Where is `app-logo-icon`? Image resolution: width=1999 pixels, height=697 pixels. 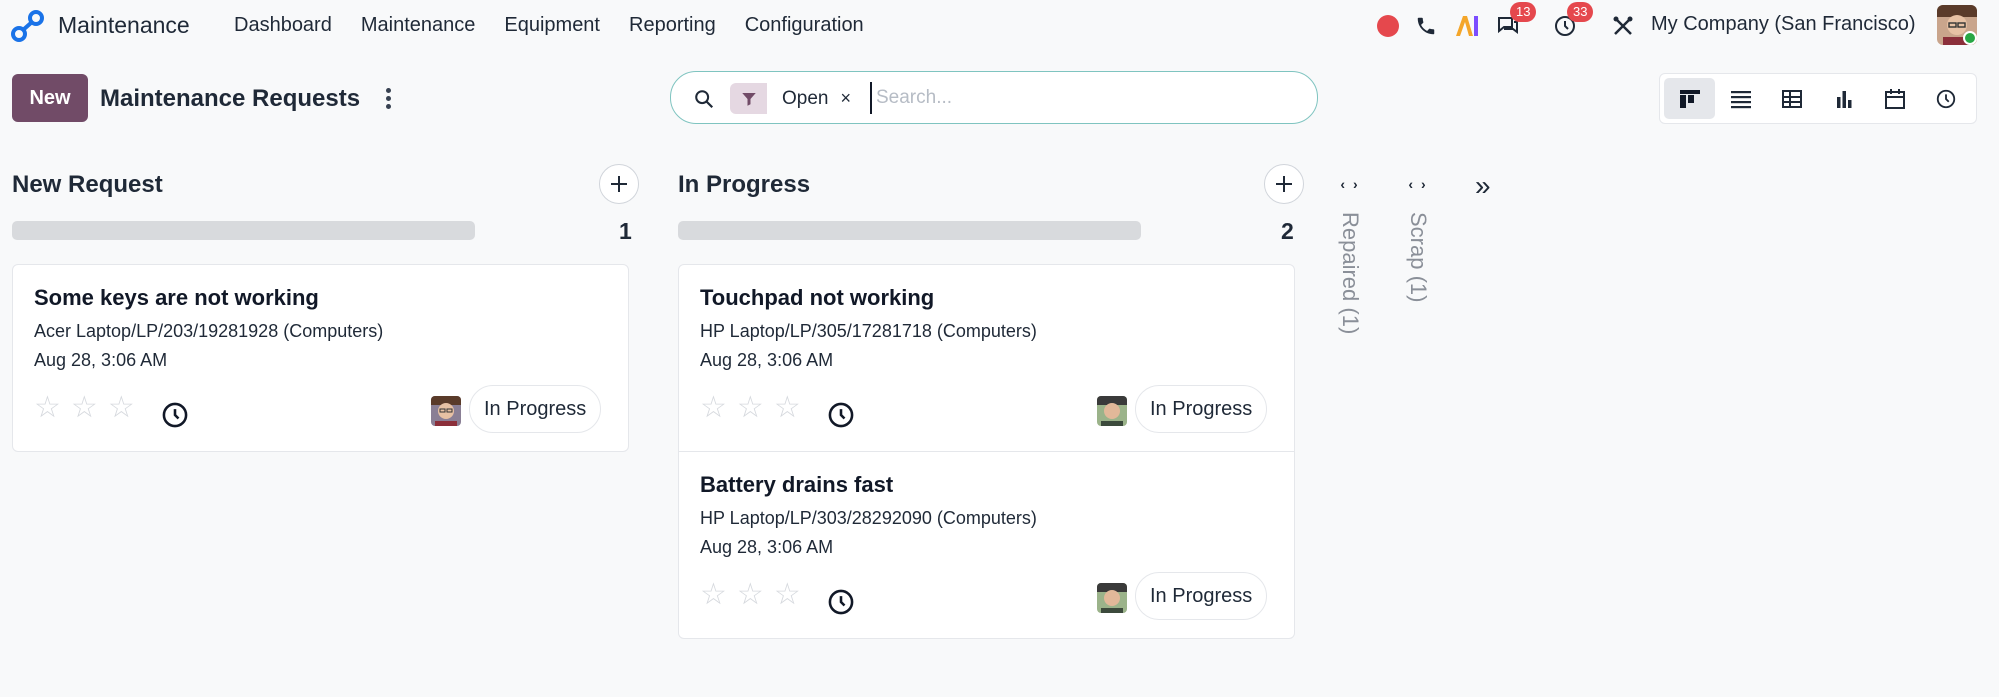 app-logo-icon is located at coordinates (28, 26).